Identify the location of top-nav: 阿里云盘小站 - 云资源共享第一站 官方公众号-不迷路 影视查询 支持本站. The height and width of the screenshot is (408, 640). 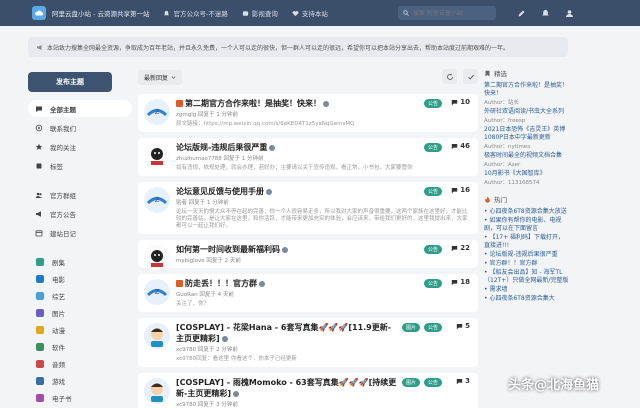
(320, 13).